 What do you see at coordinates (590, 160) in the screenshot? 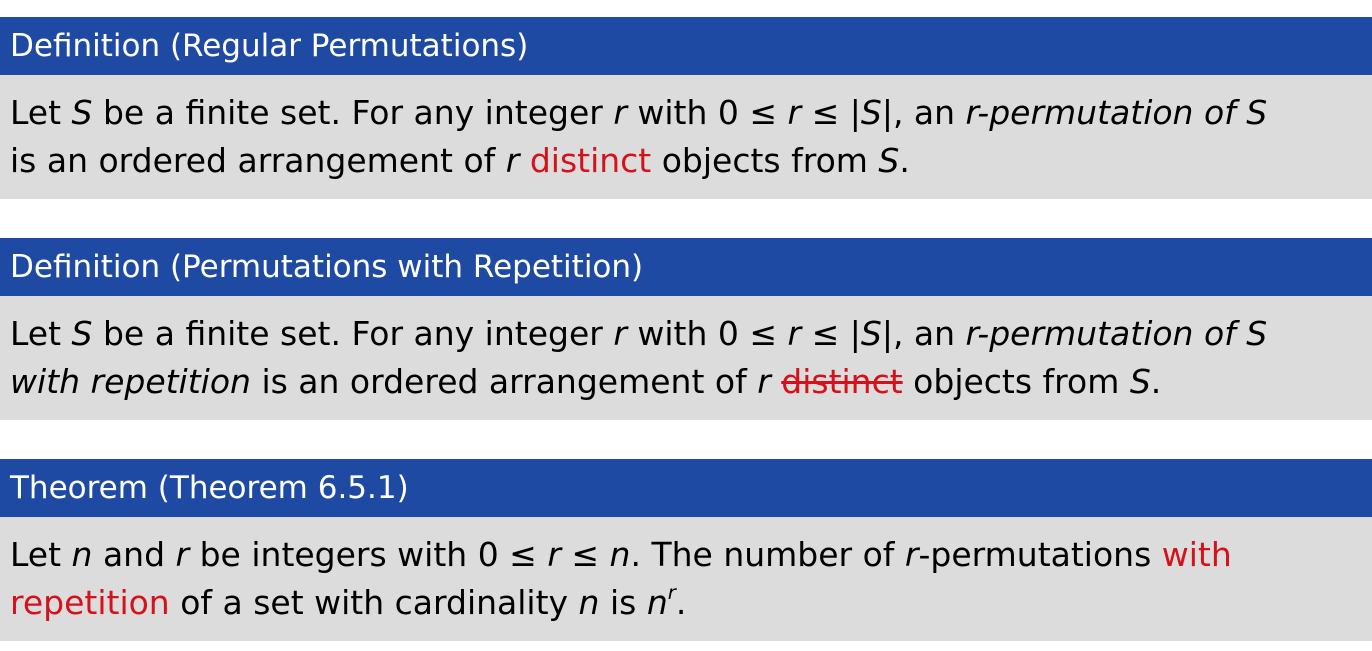
I see `highlighted-word: distinct` at bounding box center [590, 160].